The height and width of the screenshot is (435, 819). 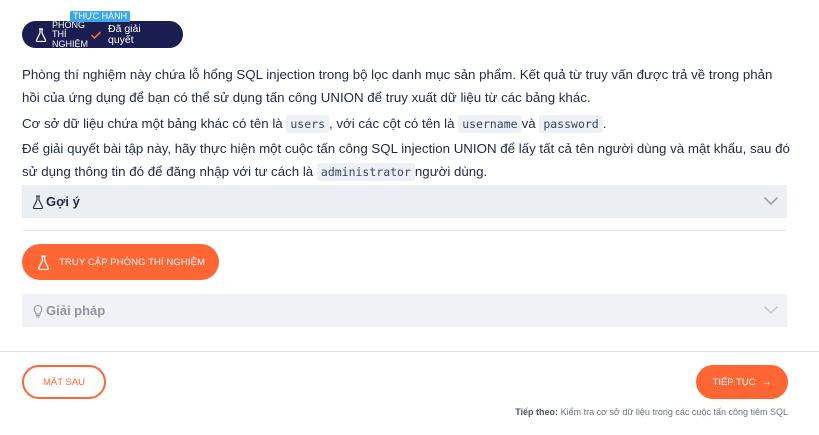 What do you see at coordinates (409, 351) in the screenshot?
I see `footer-divider` at bounding box center [409, 351].